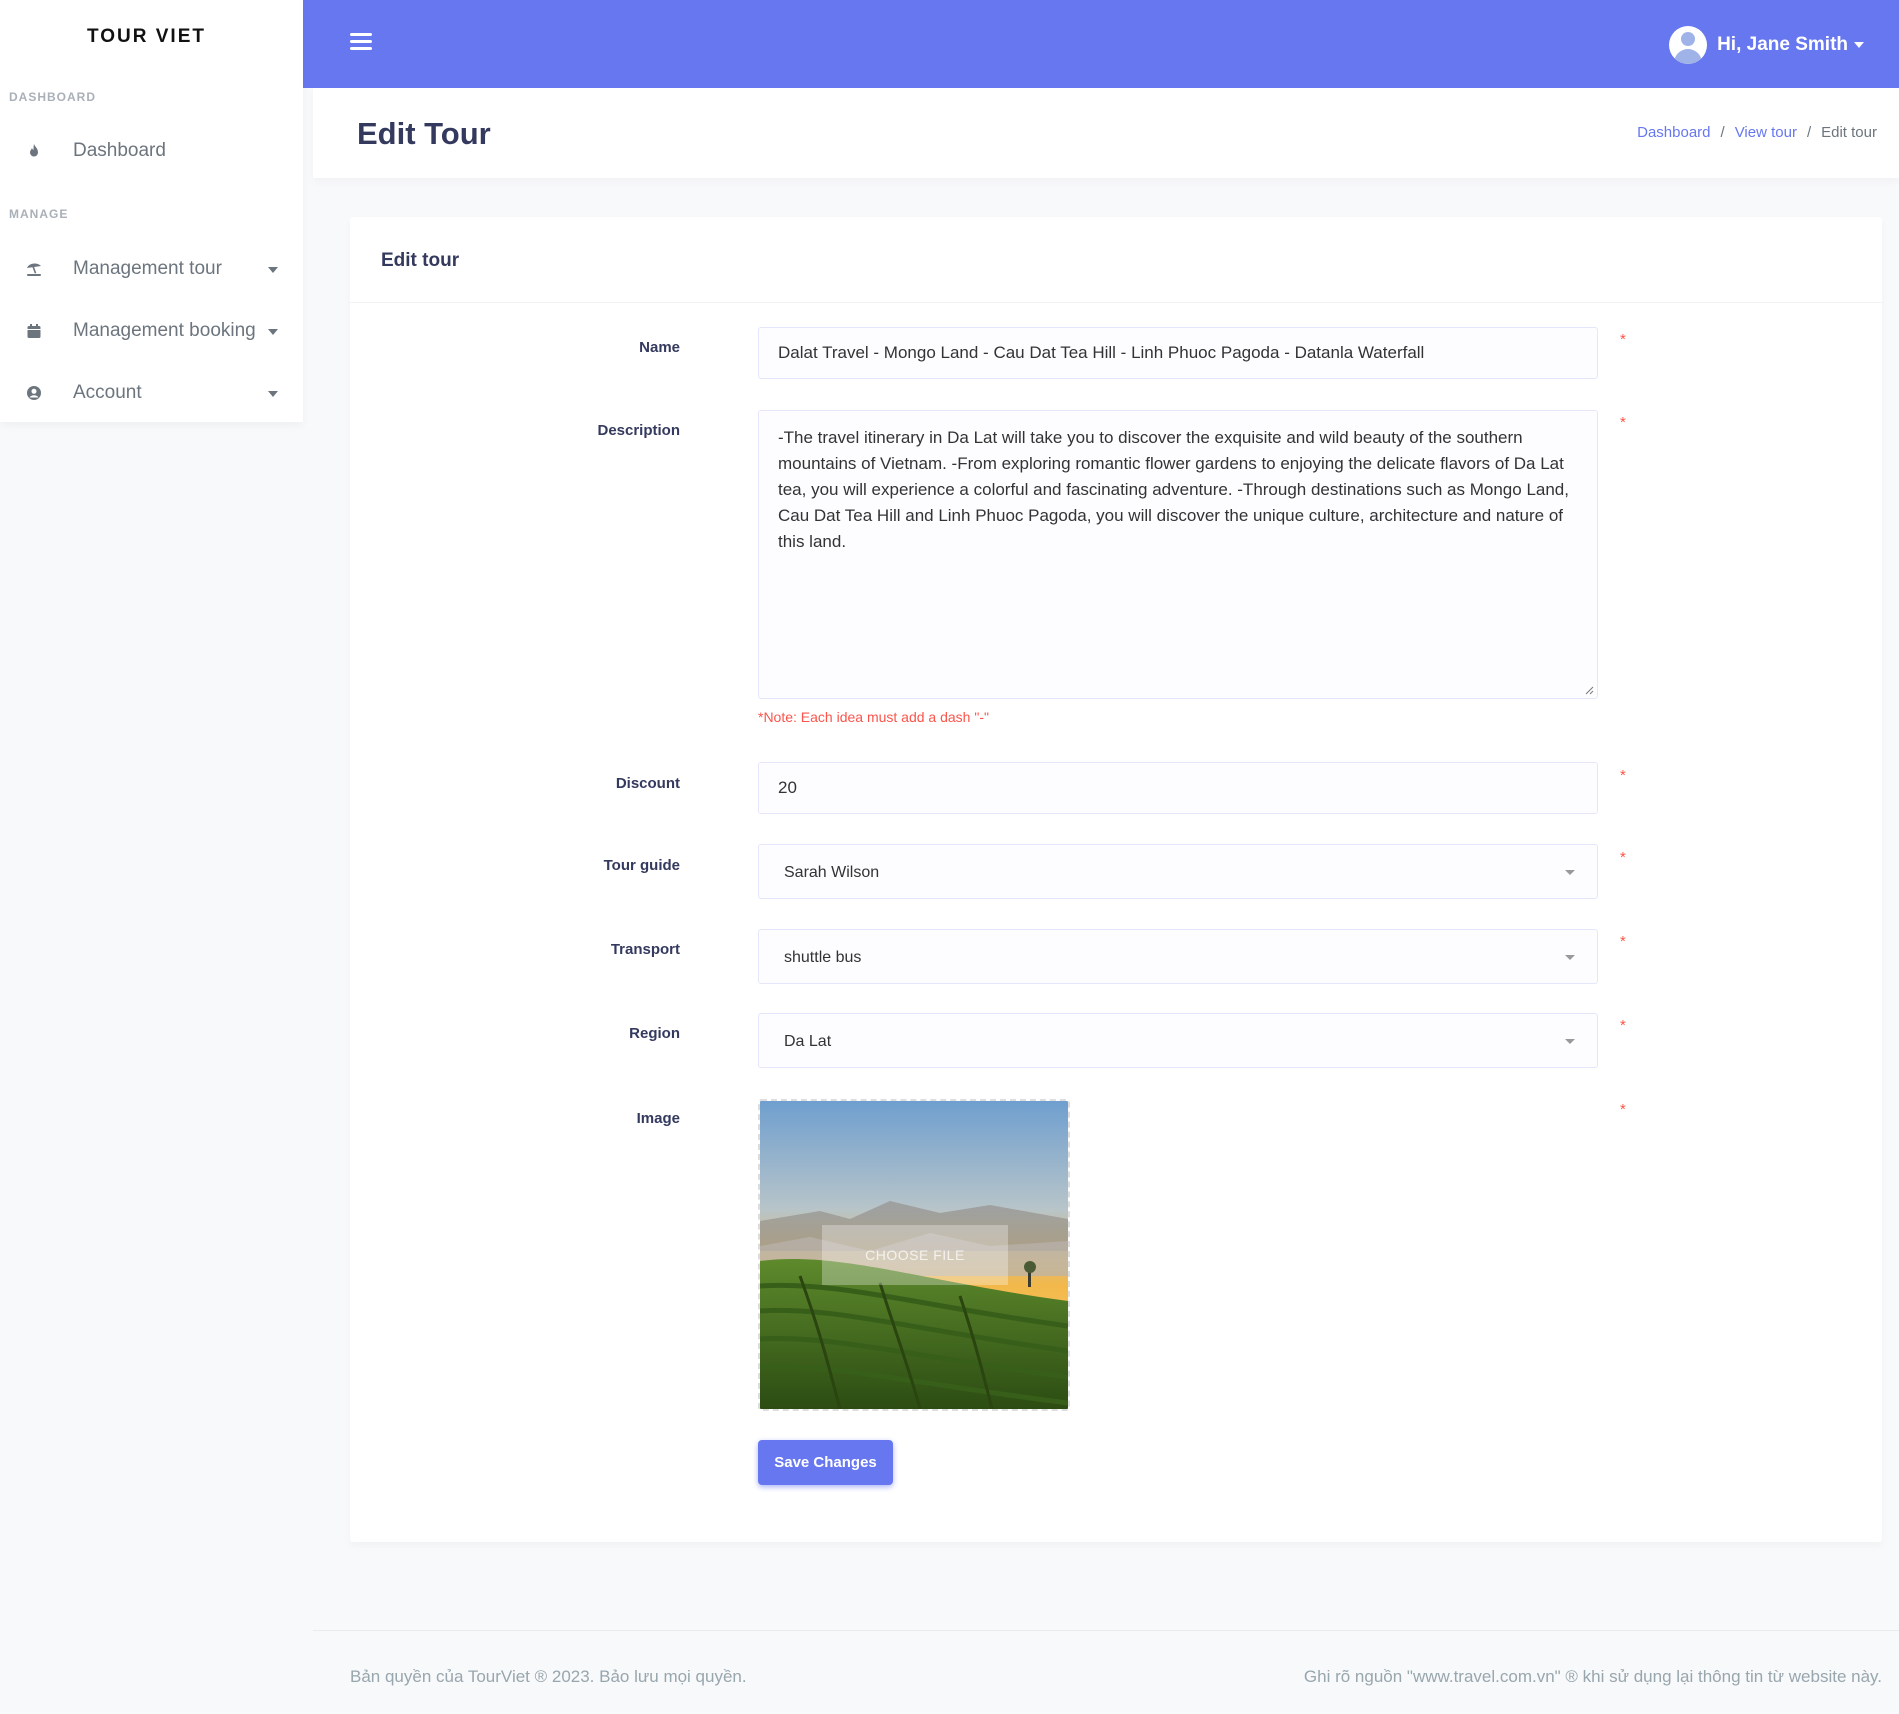 This screenshot has height=1714, width=1899. I want to click on calendar-icon, so click(34, 331).